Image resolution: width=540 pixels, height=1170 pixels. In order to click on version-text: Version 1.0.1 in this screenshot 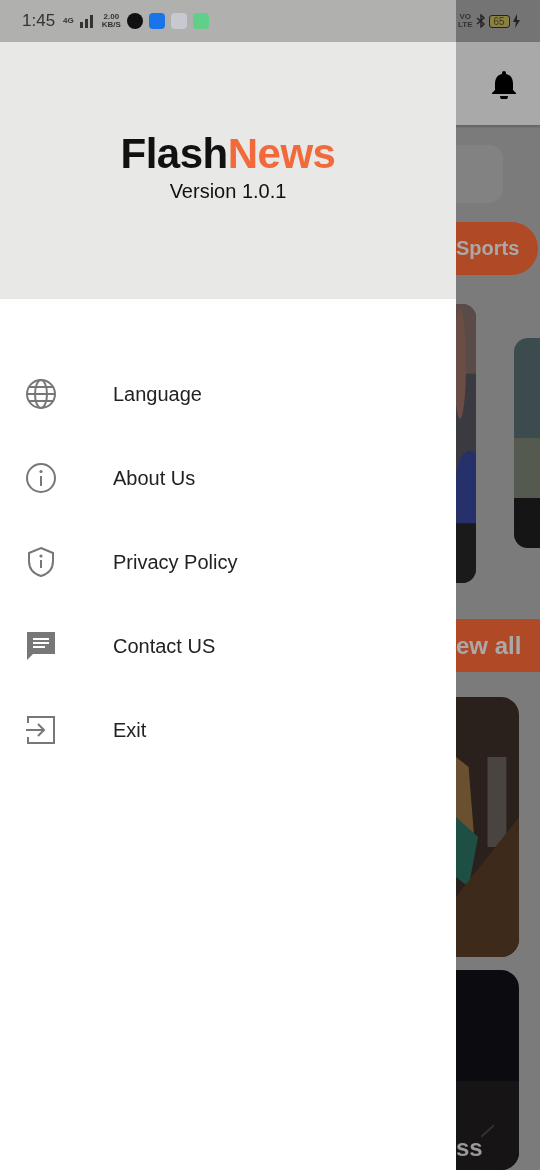, I will do `click(228, 191)`.